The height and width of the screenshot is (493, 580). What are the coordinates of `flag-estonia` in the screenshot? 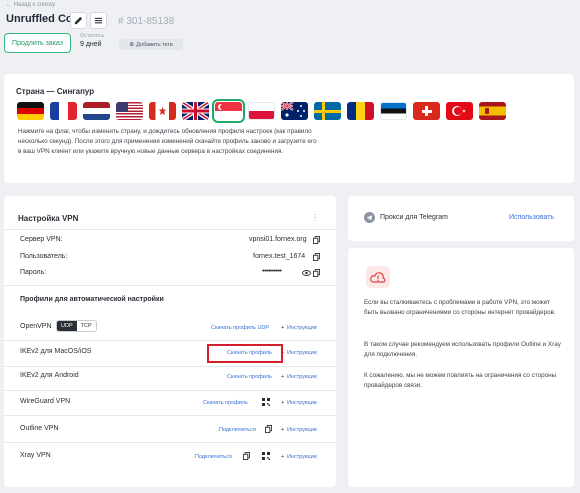 It's located at (393, 111).